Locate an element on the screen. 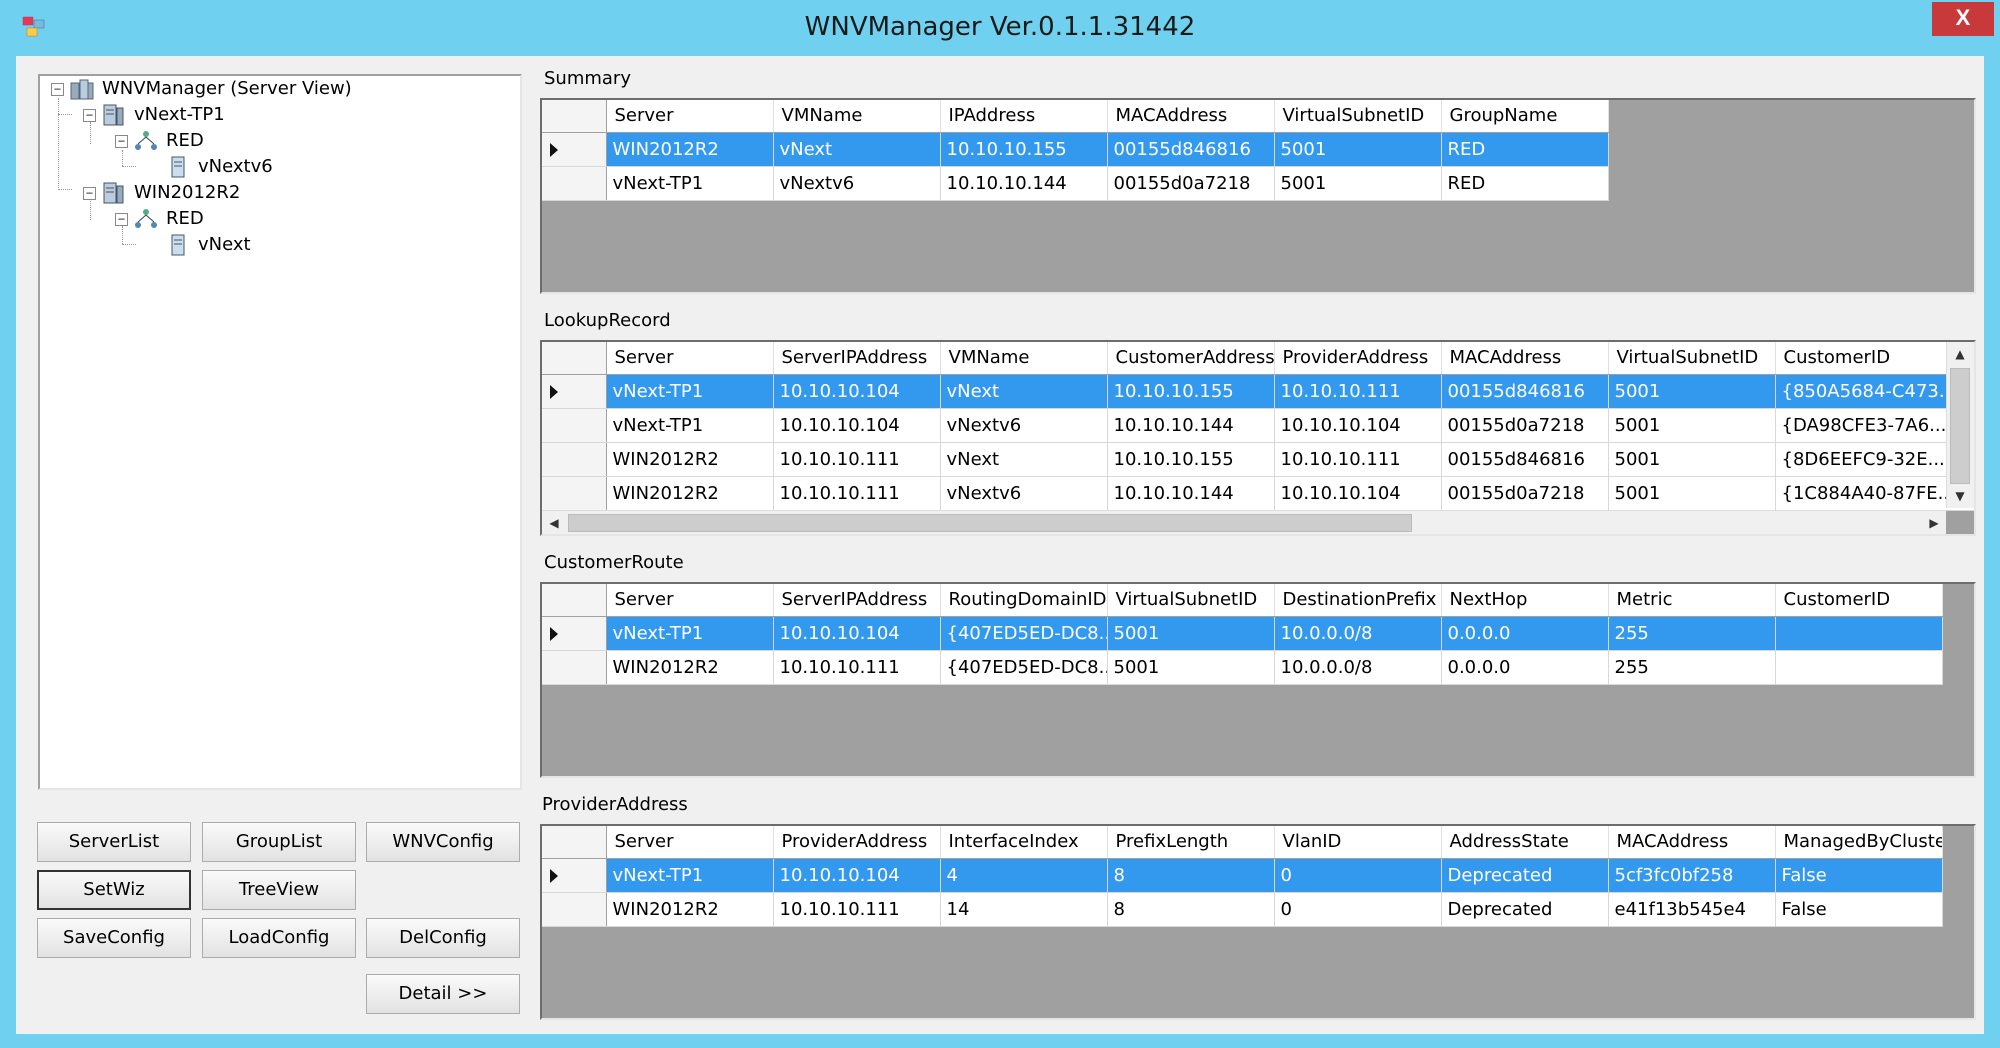 The height and width of the screenshot is (1048, 2000). setwiz-button: SetWiz is located at coordinates (114, 890).